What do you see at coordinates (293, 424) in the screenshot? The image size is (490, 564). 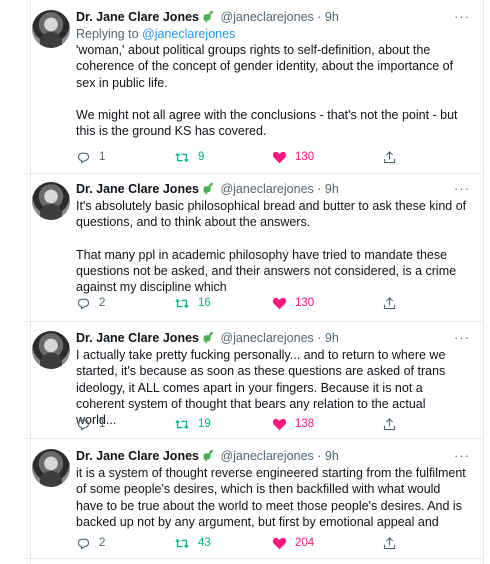 I see `like-button: 138` at bounding box center [293, 424].